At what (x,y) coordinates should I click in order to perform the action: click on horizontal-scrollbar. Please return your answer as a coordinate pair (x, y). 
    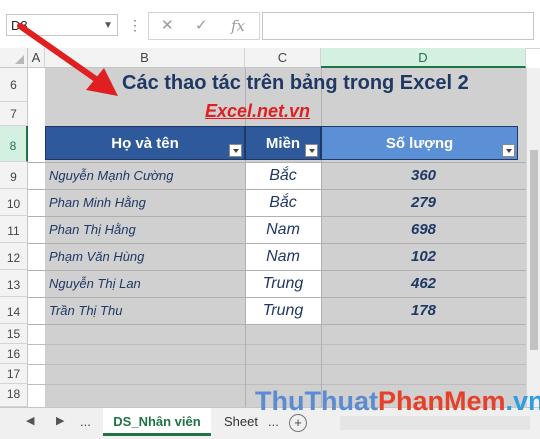
    Looking at the image, I should click on (435, 423).